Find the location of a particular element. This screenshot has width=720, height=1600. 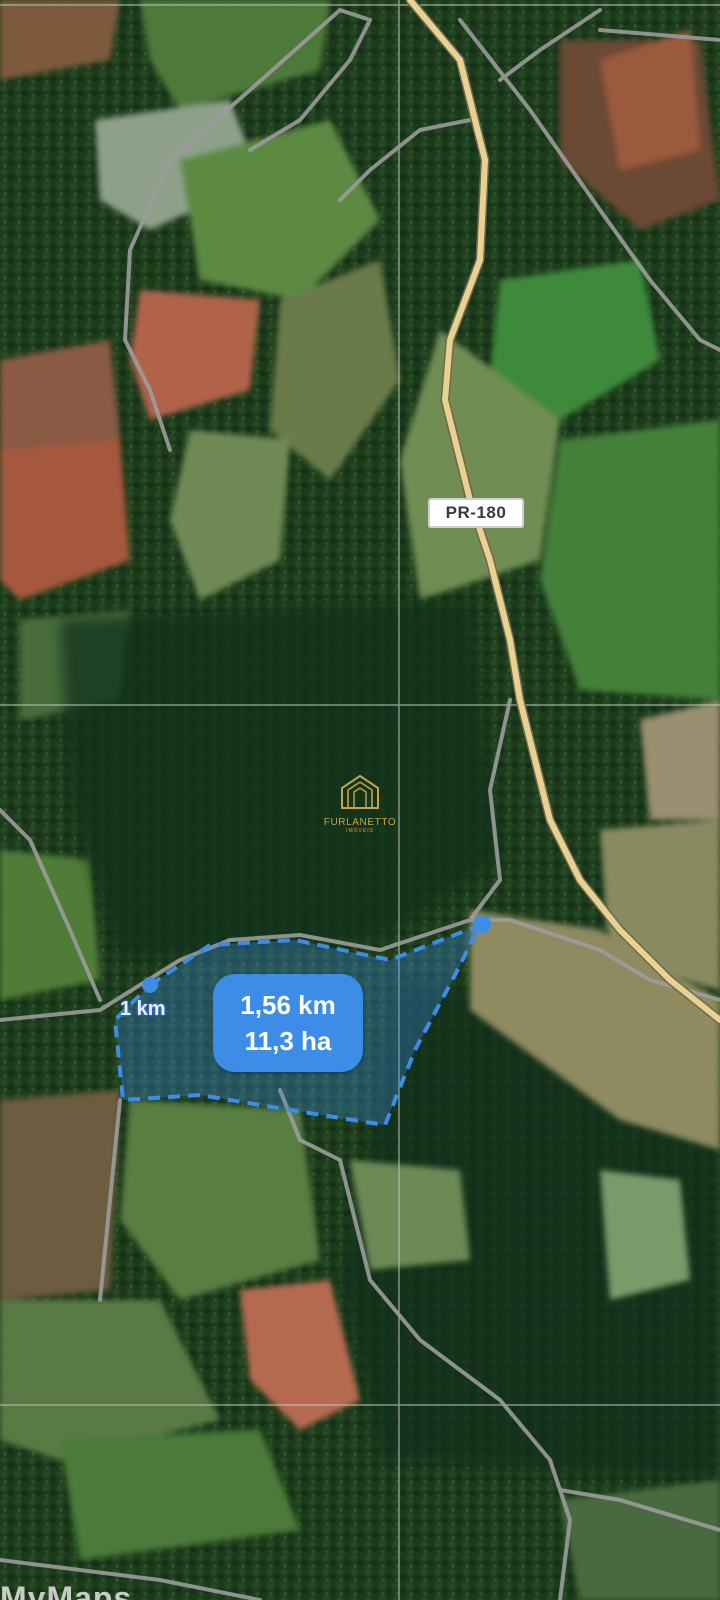

house-logo-icon is located at coordinates (360, 791).